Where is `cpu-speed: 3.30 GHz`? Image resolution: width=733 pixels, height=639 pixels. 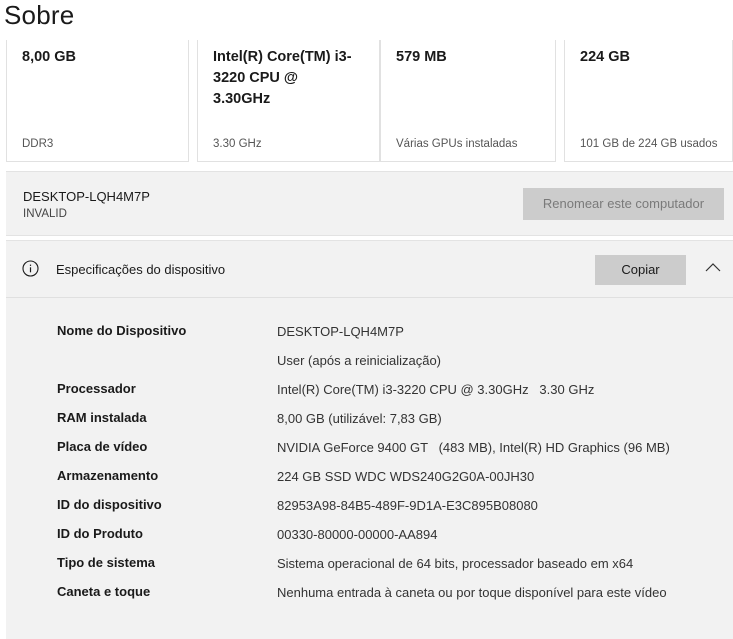
cpu-speed: 3.30 GHz is located at coordinates (237, 144).